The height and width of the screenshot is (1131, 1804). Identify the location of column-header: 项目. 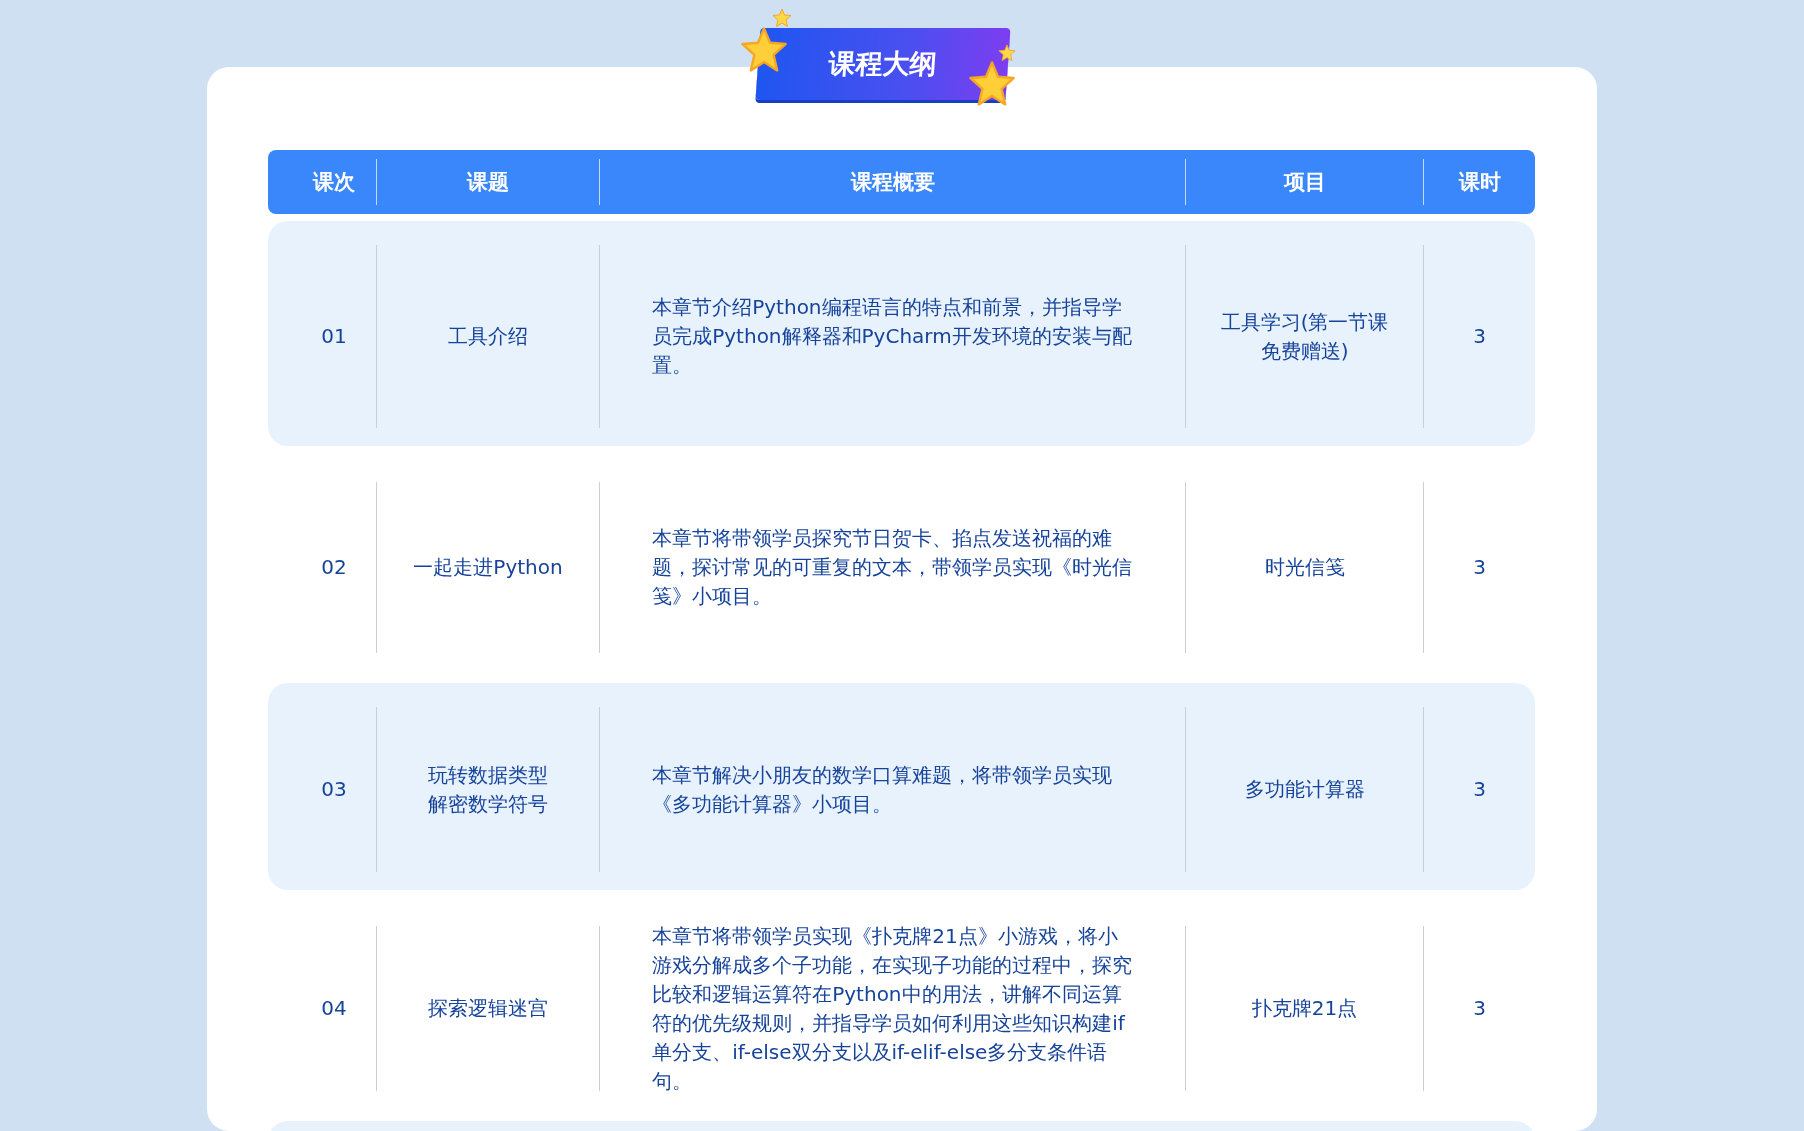
(1304, 182).